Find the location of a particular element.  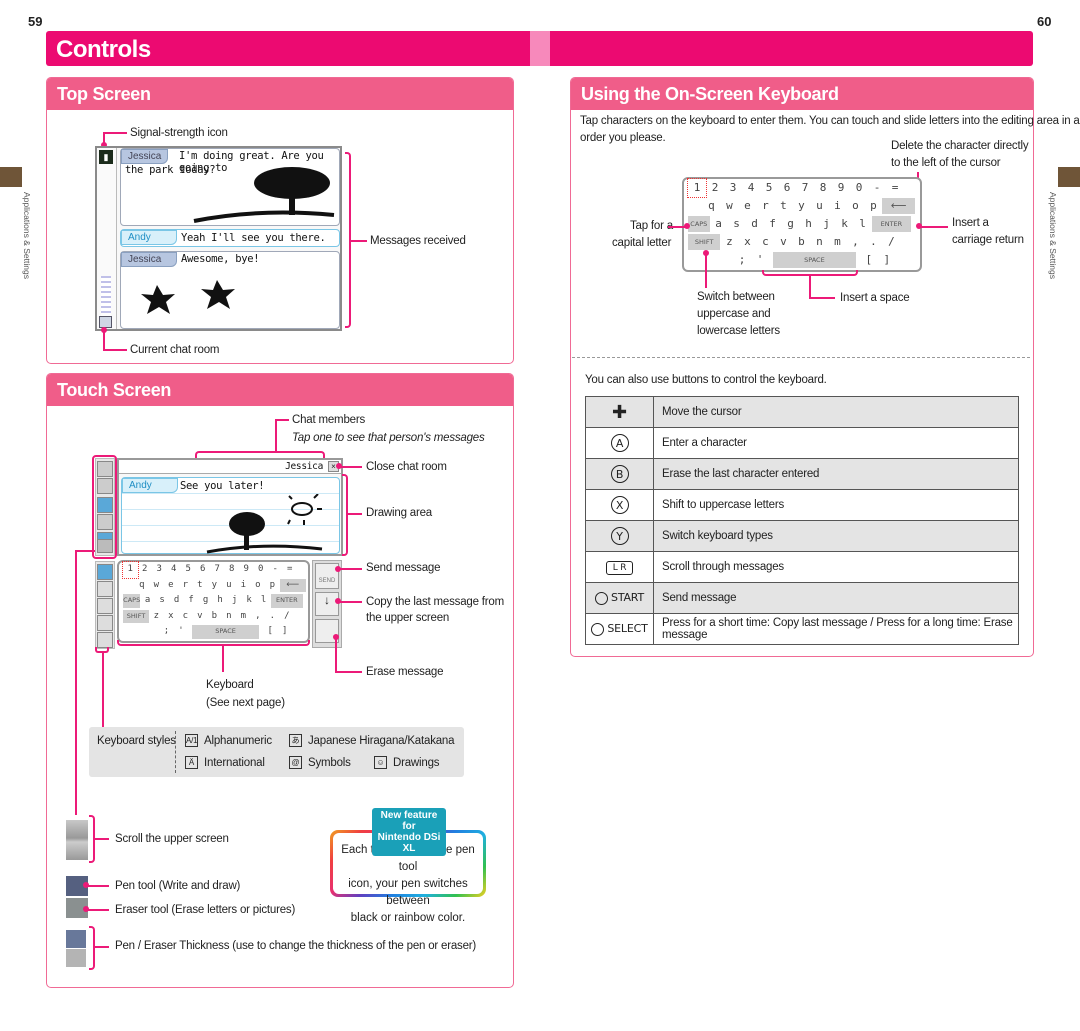

key-i: i is located at coordinates (243, 586).